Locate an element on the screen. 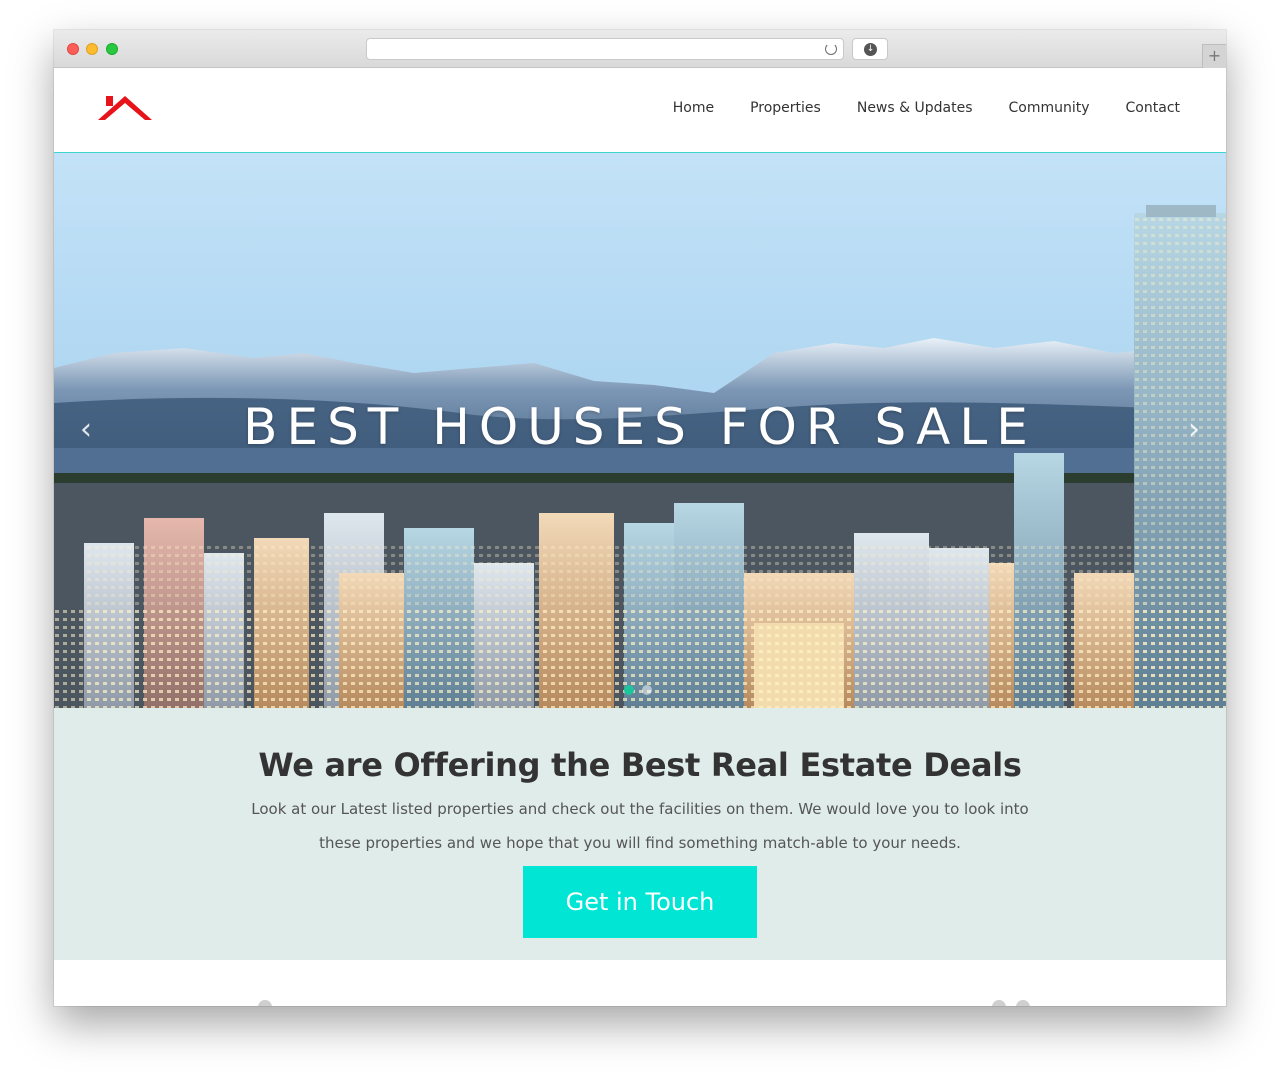 This screenshot has width=1280, height=1084. close-window-button is located at coordinates (73, 49).